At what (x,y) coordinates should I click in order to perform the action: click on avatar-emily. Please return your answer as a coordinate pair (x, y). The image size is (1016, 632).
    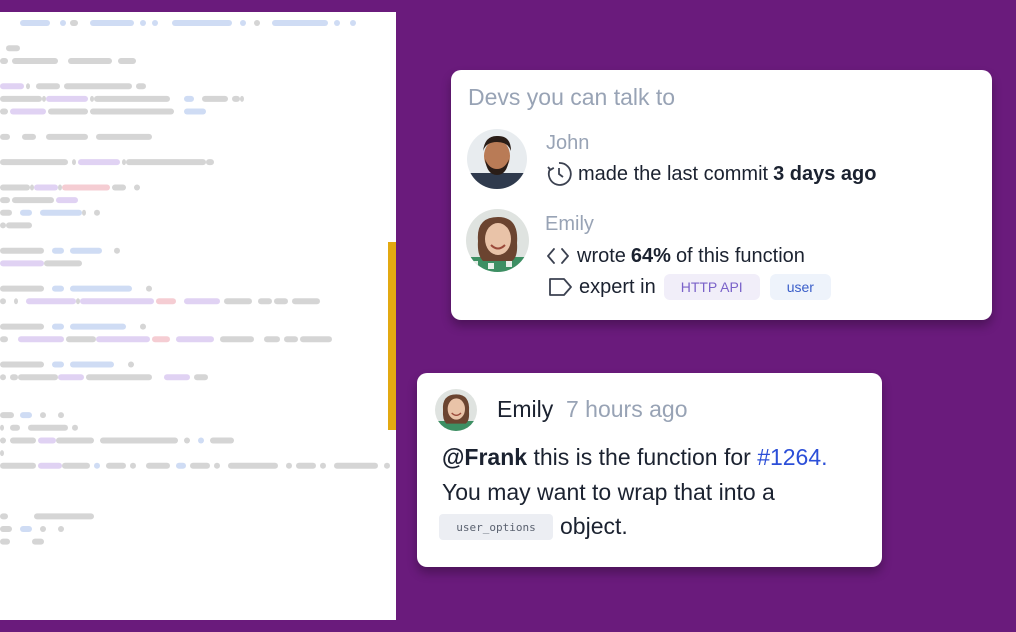
    Looking at the image, I should click on (497, 240).